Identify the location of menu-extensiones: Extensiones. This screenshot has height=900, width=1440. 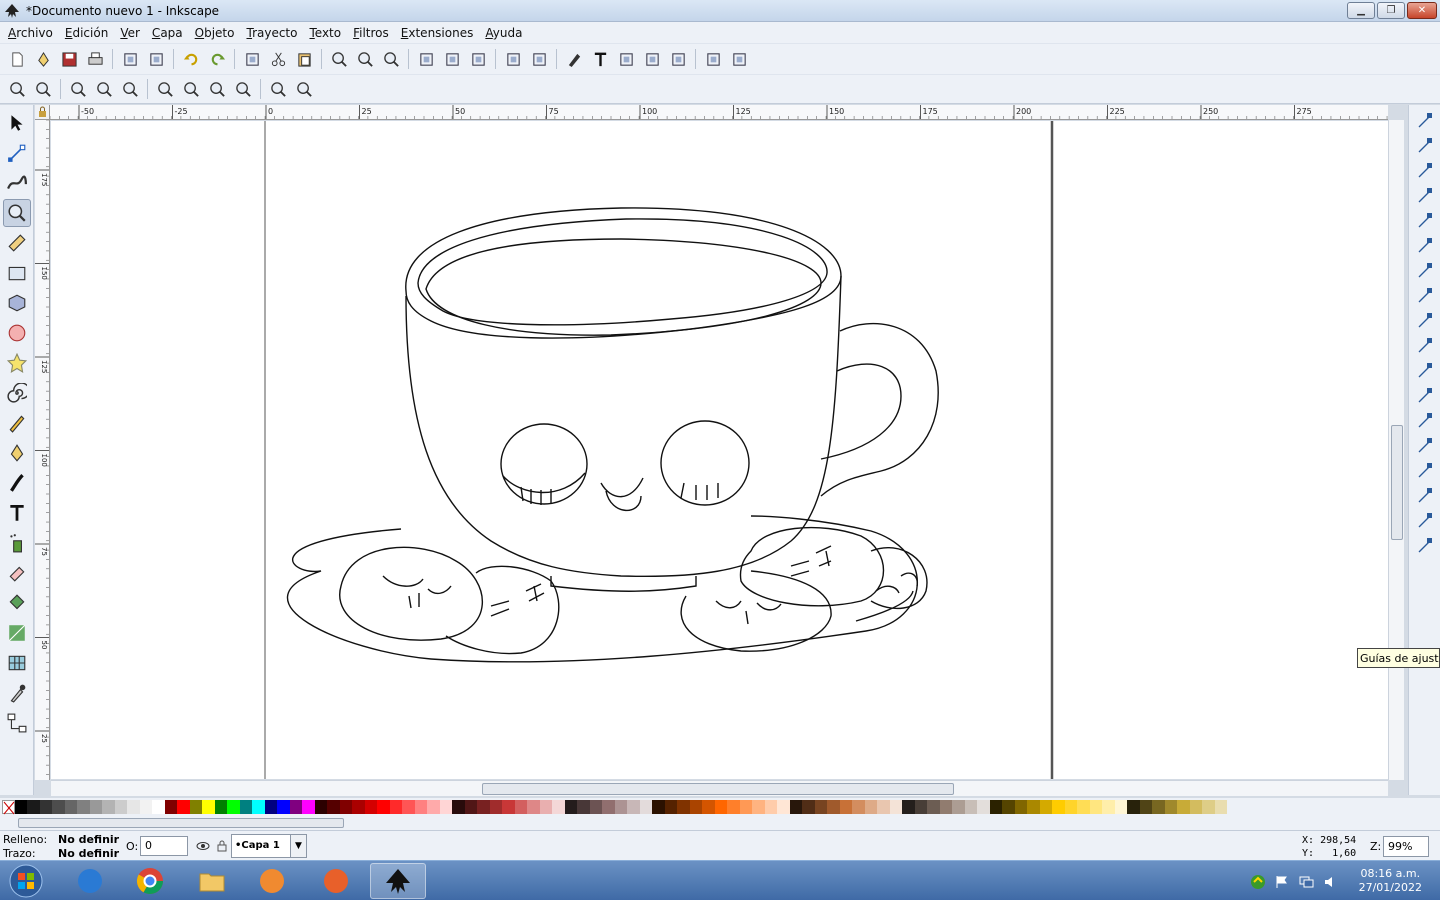
(437, 33).